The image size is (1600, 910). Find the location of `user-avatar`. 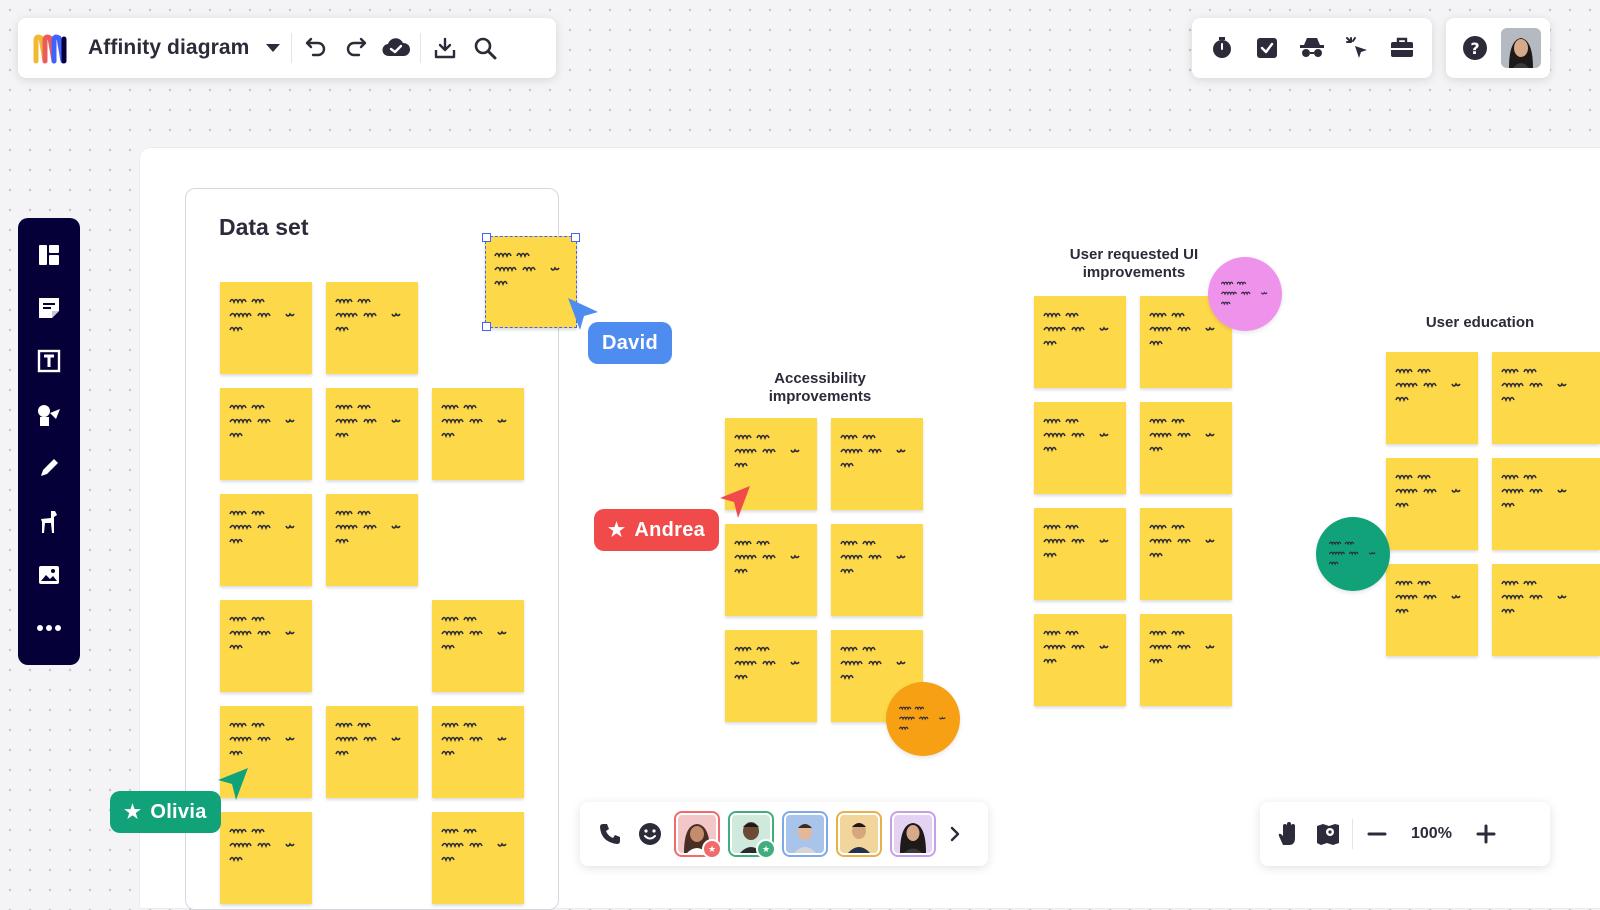

user-avatar is located at coordinates (1521, 48).